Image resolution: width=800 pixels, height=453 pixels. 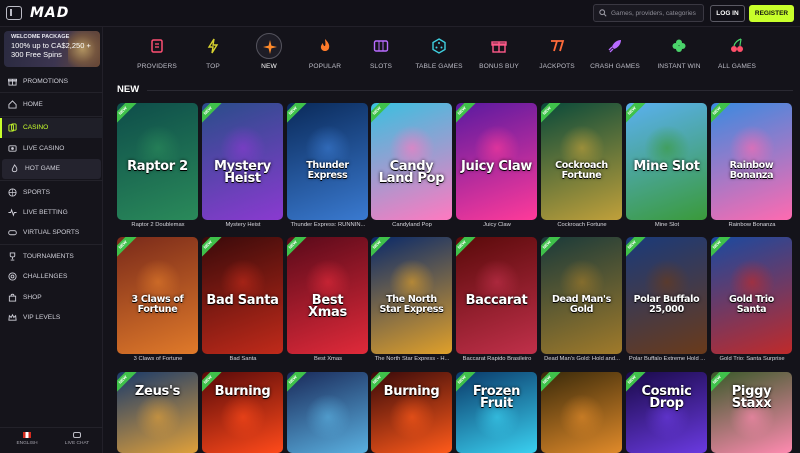 What do you see at coordinates (157, 161) in the screenshot?
I see `game-tile: NEW Raptor 2` at bounding box center [157, 161].